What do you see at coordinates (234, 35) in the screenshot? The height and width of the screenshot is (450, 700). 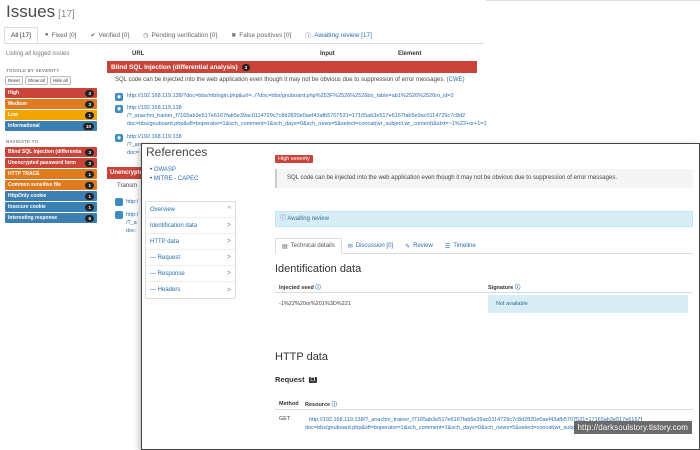 I see `x-icon: ✖` at bounding box center [234, 35].